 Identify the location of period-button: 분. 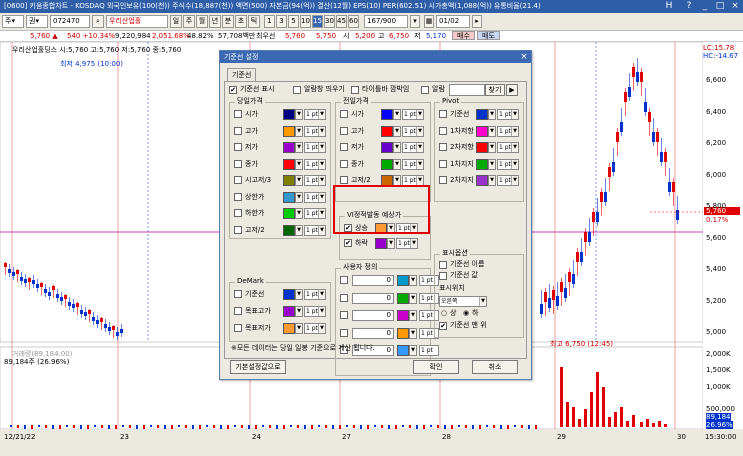
(228, 21).